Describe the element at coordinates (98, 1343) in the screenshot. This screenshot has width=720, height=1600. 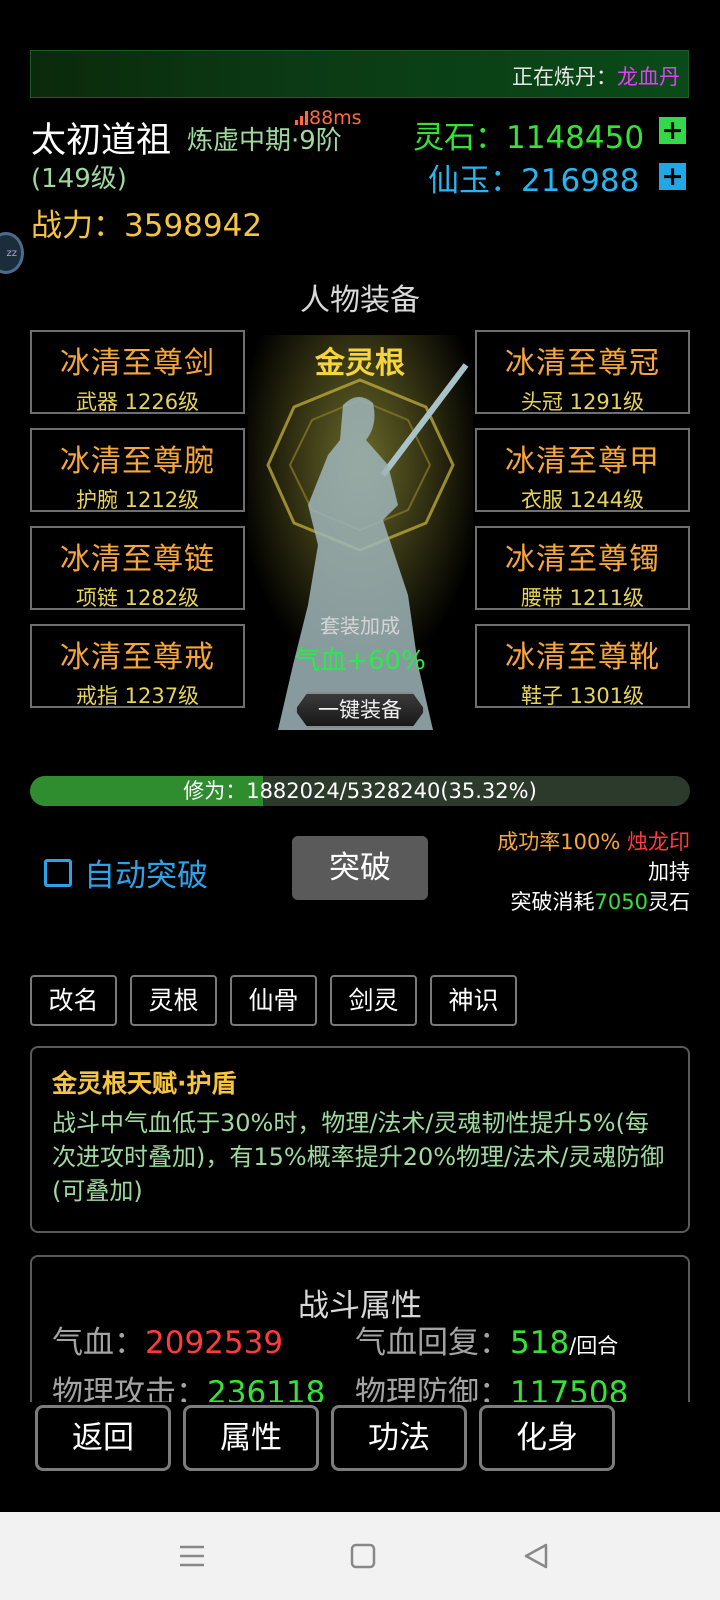
I see `stat-label: 气血：` at that location.